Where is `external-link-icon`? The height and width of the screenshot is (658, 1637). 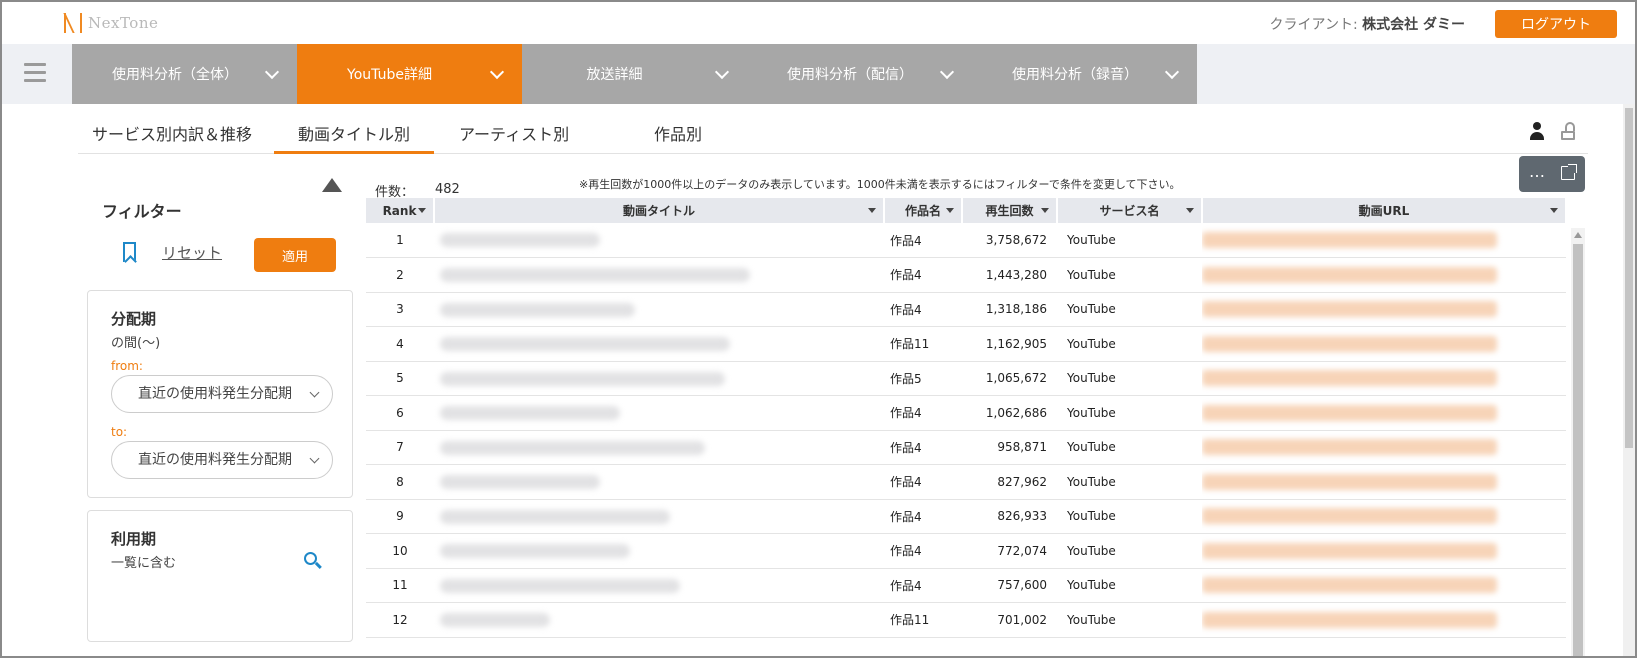 external-link-icon is located at coordinates (1569, 172).